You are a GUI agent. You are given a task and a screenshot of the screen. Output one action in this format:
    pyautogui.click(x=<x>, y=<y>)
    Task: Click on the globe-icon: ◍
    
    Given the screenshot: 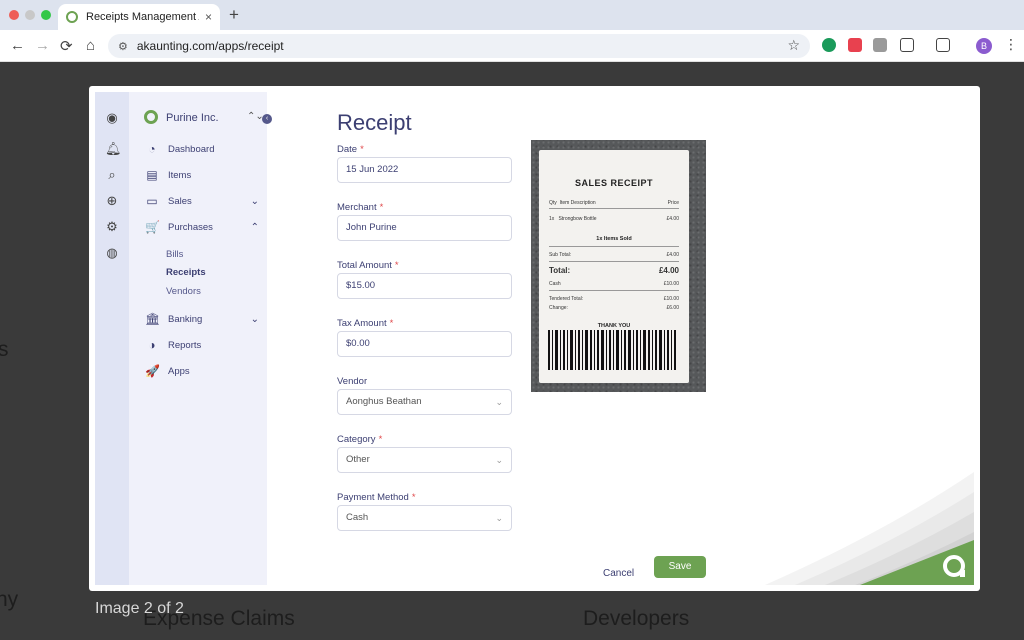 What is the action you would take?
    pyautogui.click(x=112, y=253)
    